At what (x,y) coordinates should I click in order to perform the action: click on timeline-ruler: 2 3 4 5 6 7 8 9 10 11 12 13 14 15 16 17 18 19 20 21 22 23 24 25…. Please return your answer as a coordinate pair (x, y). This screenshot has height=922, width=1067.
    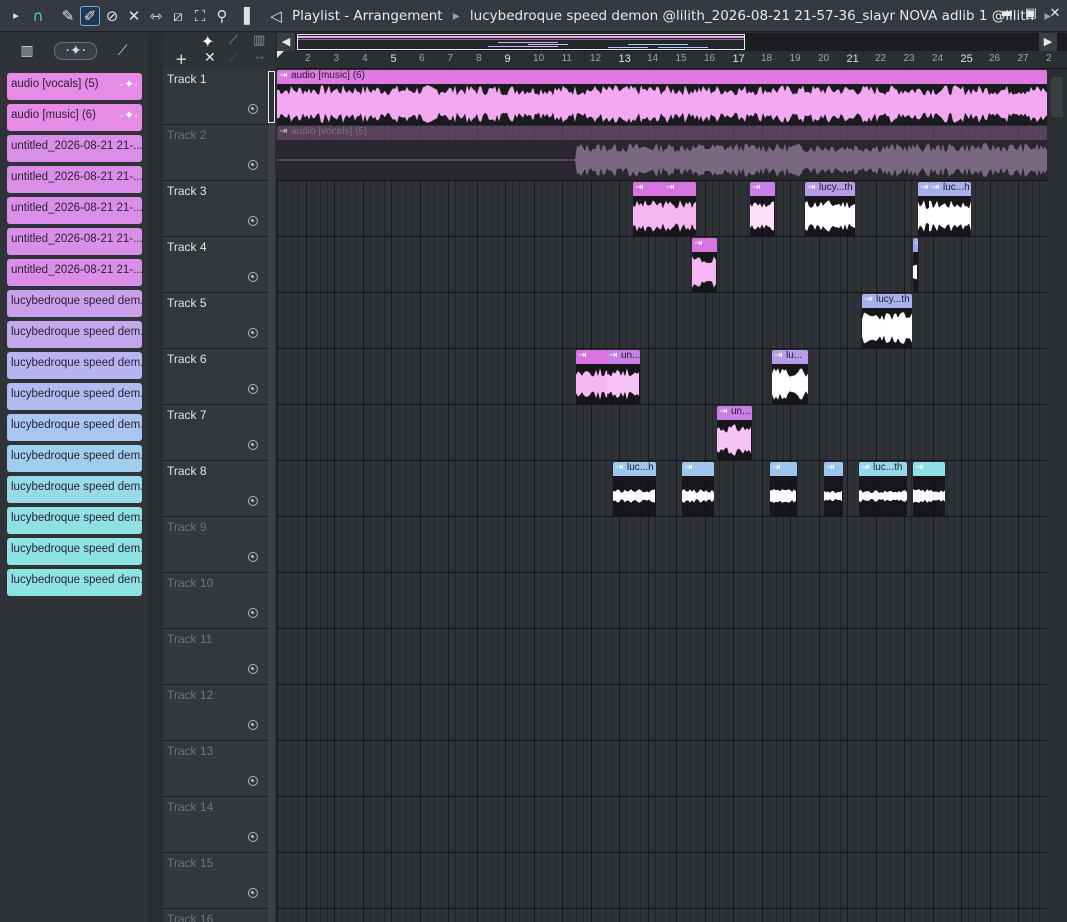
    Looking at the image, I should click on (672, 60).